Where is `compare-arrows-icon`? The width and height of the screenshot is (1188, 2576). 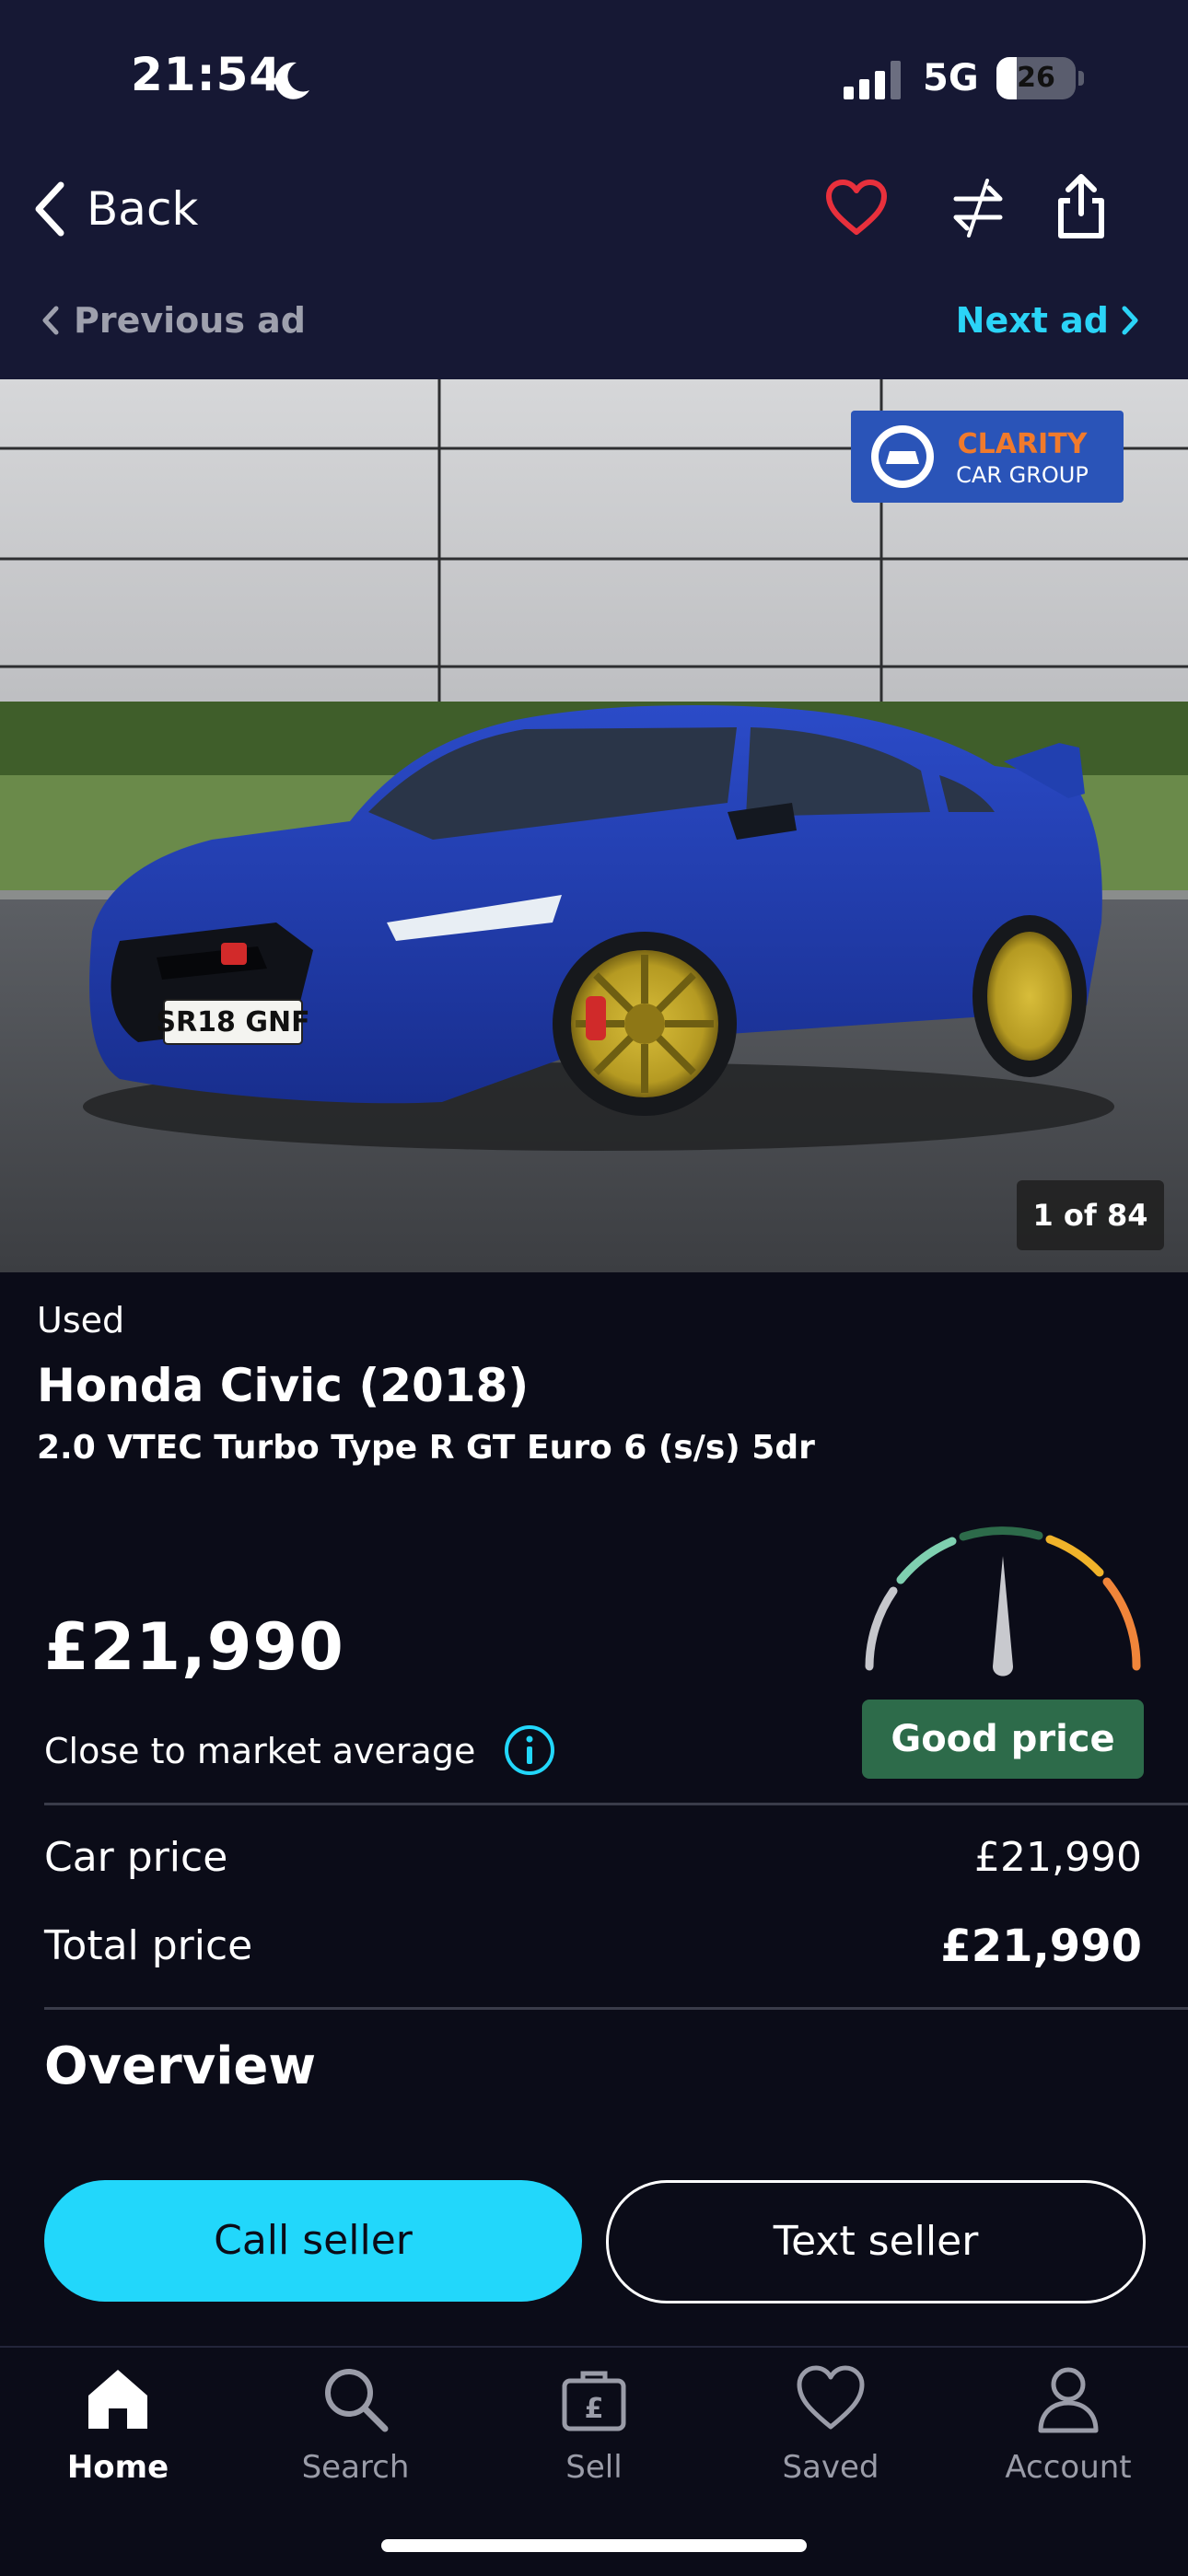 compare-arrows-icon is located at coordinates (978, 208).